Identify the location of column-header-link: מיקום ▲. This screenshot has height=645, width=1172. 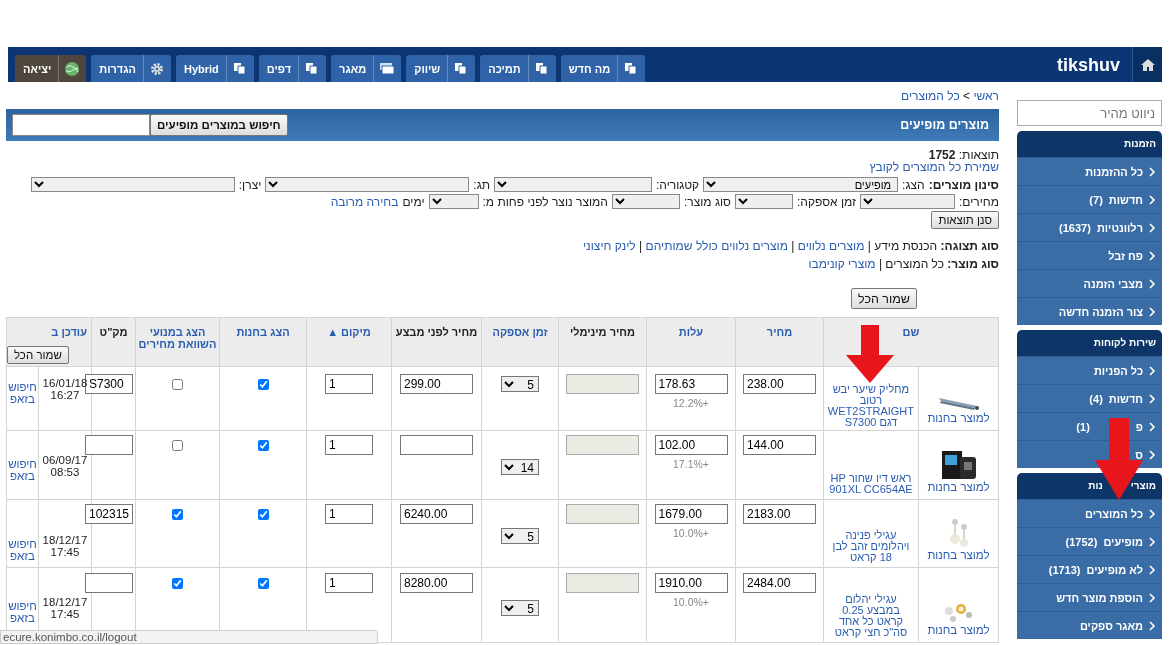
(349, 332).